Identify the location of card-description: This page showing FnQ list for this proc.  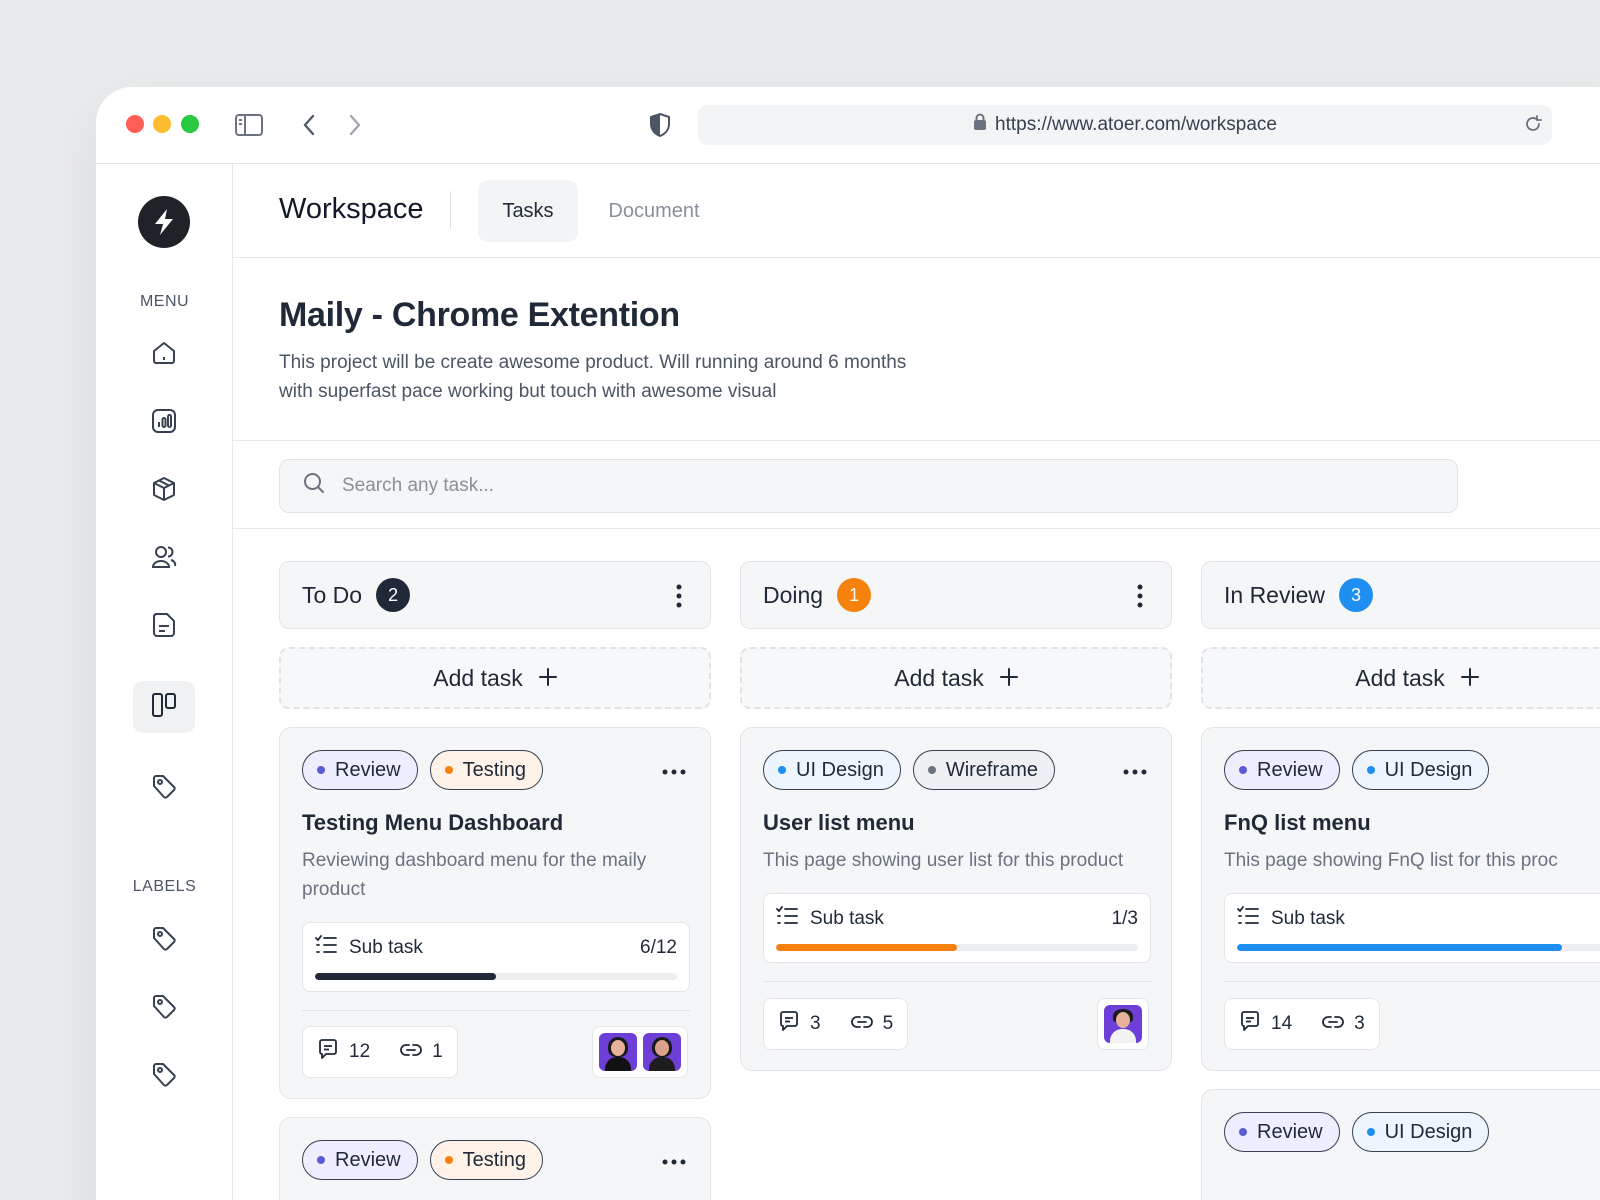
(1391, 860).